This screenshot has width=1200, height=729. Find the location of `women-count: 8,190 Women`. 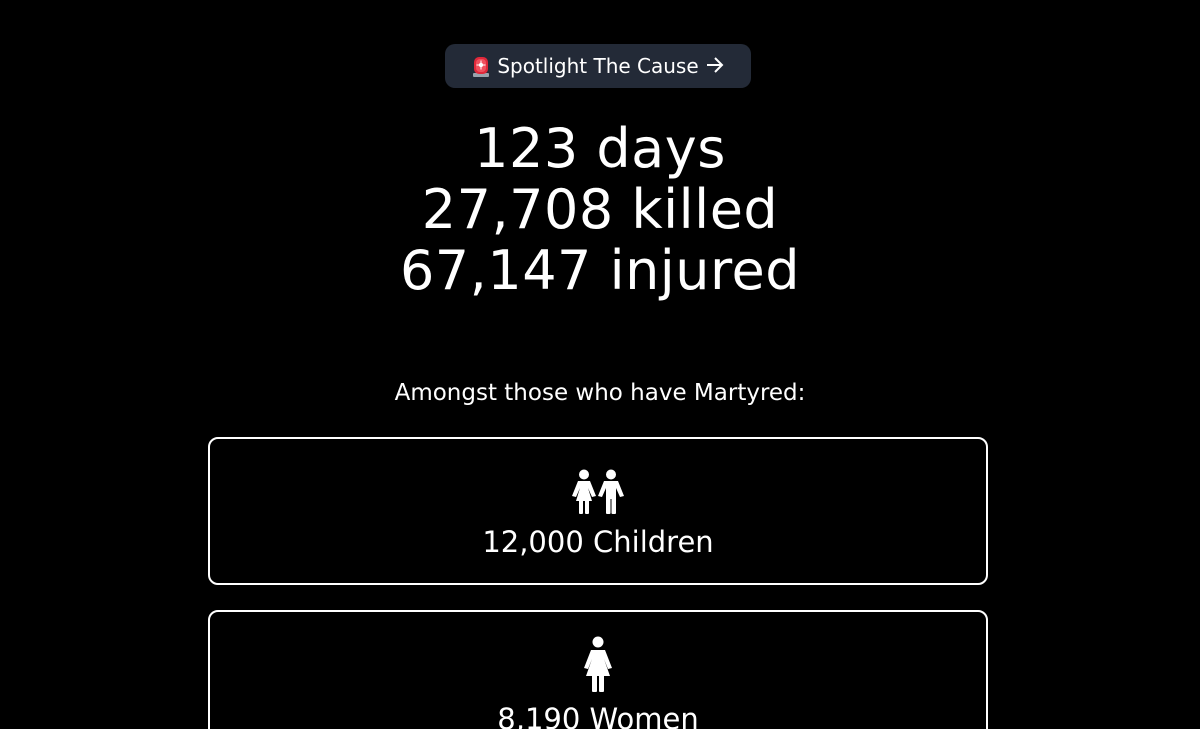

women-count: 8,190 Women is located at coordinates (598, 715).